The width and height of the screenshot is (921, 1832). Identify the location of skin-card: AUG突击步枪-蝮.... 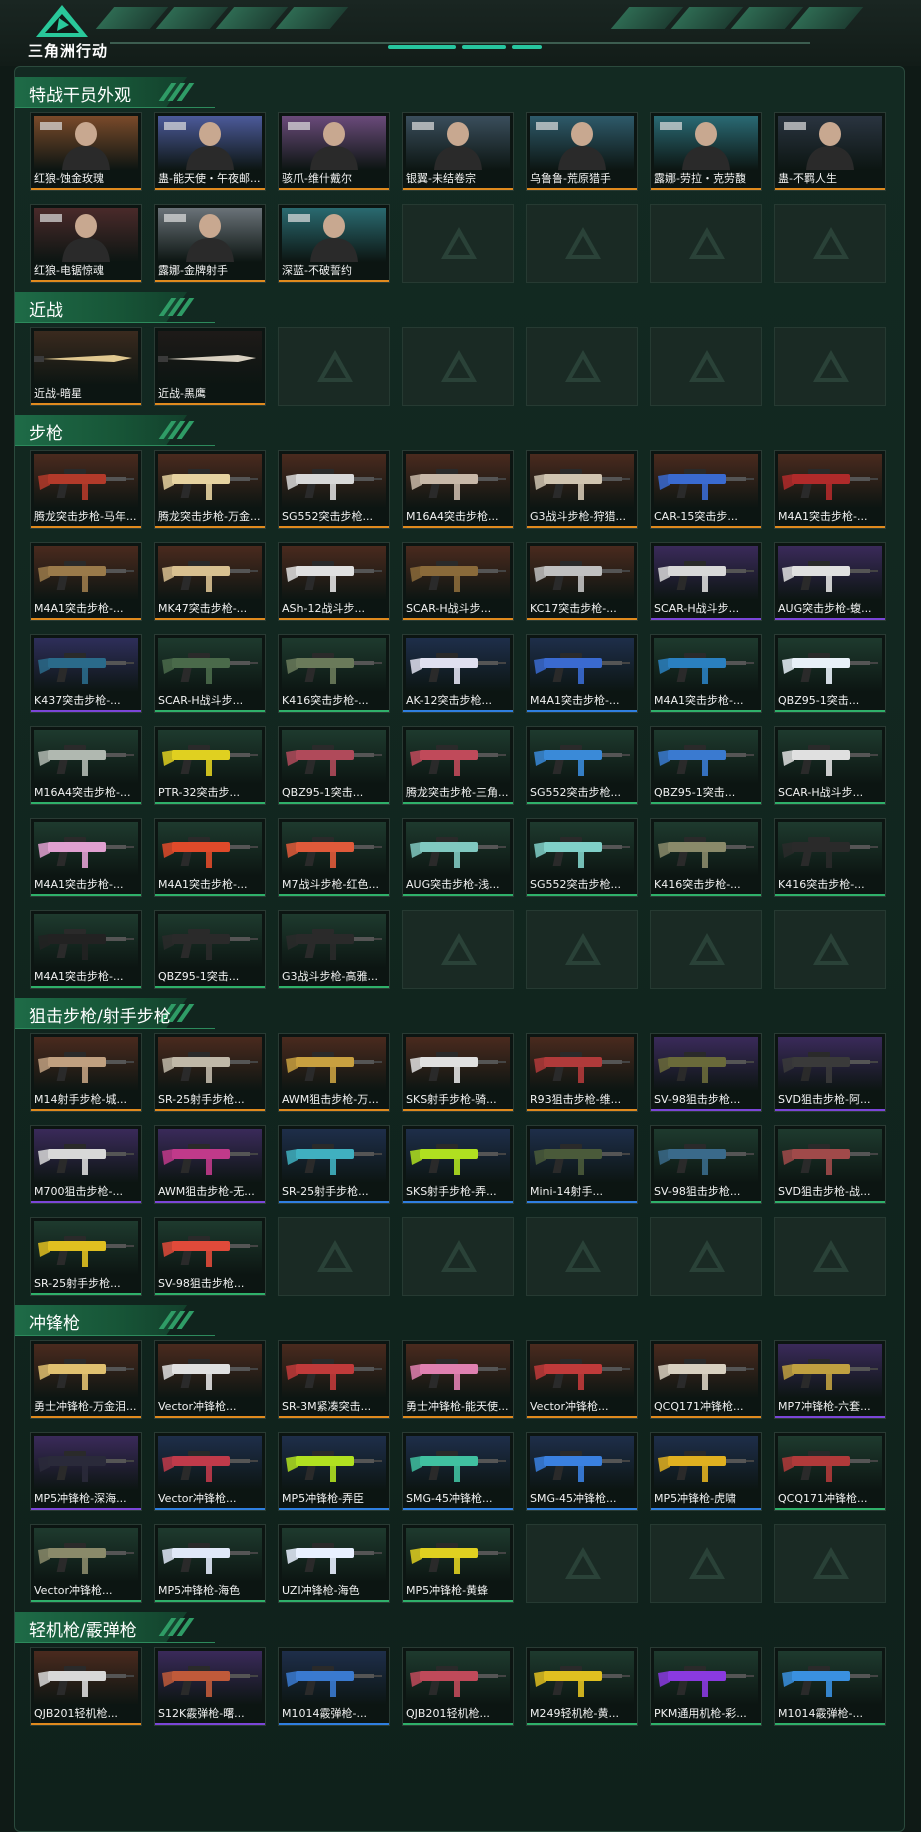
(830, 581).